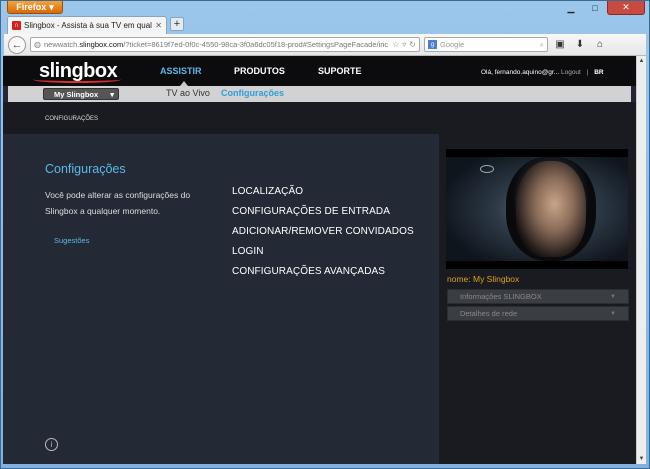 The image size is (650, 469). Describe the element at coordinates (17, 44) in the screenshot. I see `back-arrow-icon: ←` at that location.